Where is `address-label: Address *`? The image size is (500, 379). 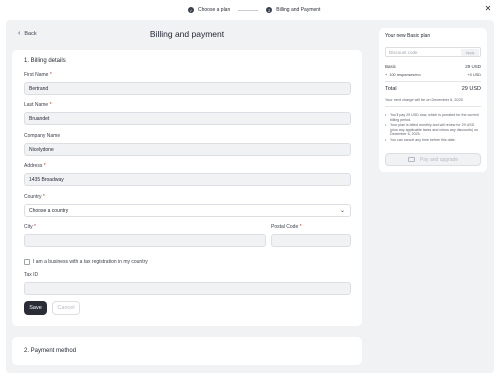
address-label: Address * is located at coordinates (35, 166).